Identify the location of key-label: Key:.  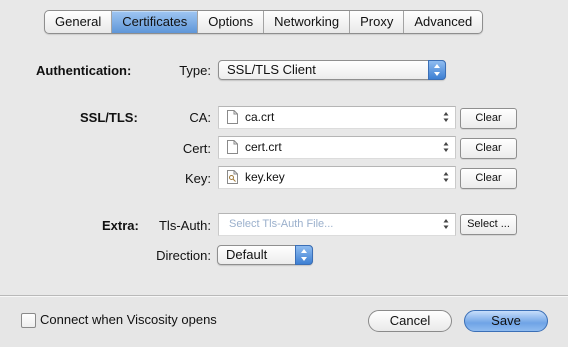
(197, 178).